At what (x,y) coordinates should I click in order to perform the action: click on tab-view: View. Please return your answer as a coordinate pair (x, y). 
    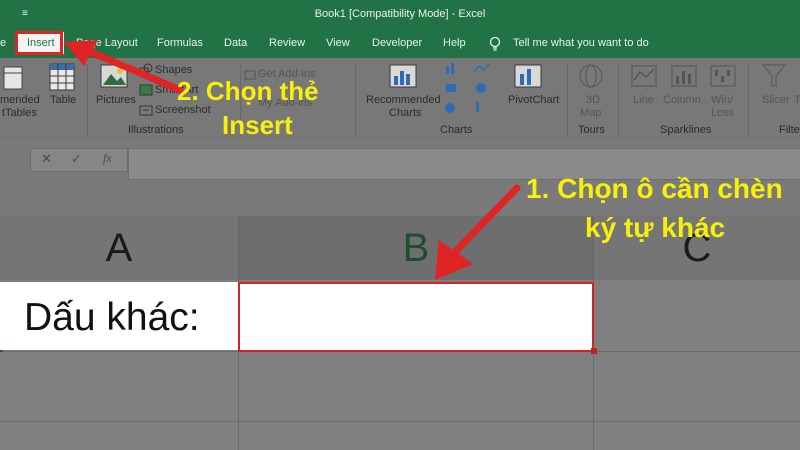
    Looking at the image, I should click on (338, 43).